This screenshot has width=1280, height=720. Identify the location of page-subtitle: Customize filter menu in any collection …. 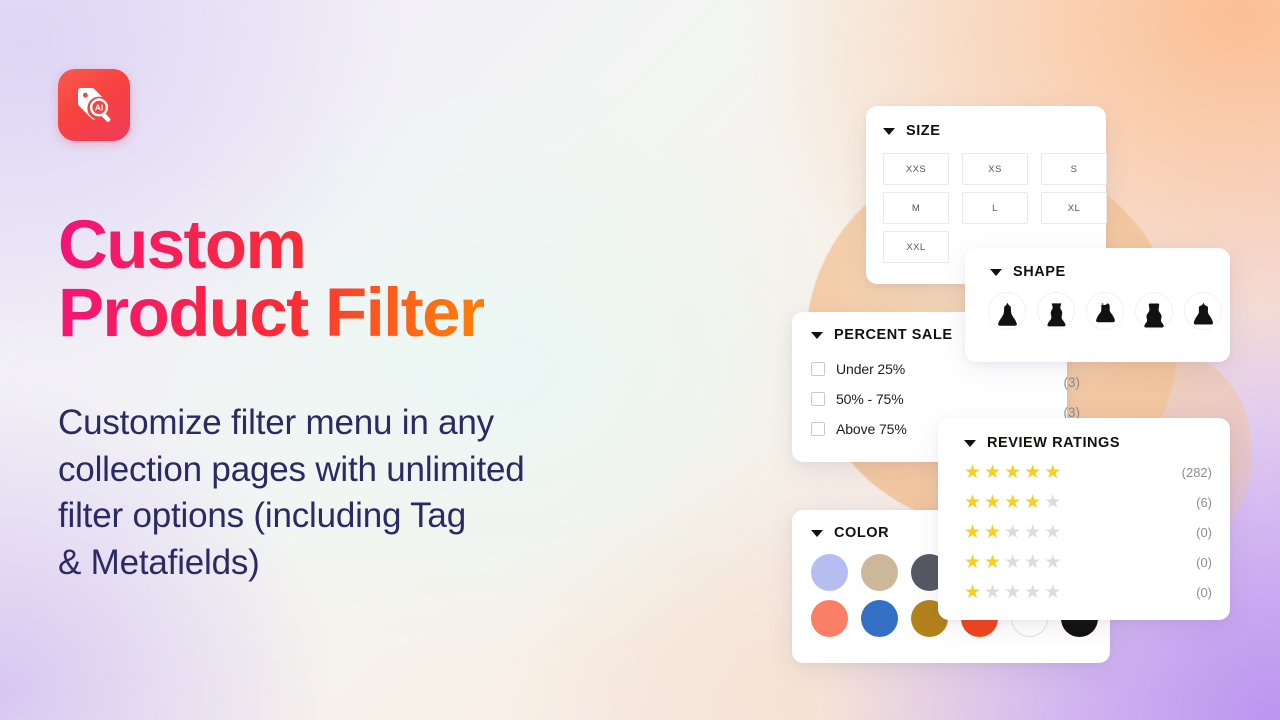
(291, 492).